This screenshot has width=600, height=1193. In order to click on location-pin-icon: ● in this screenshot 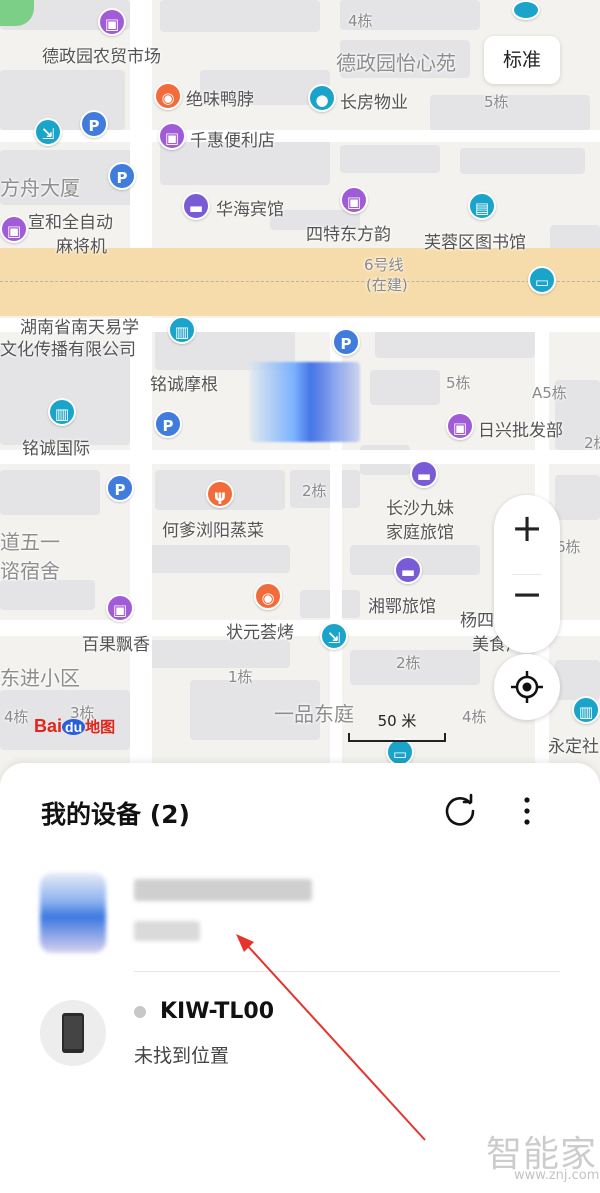, I will do `click(322, 98)`.